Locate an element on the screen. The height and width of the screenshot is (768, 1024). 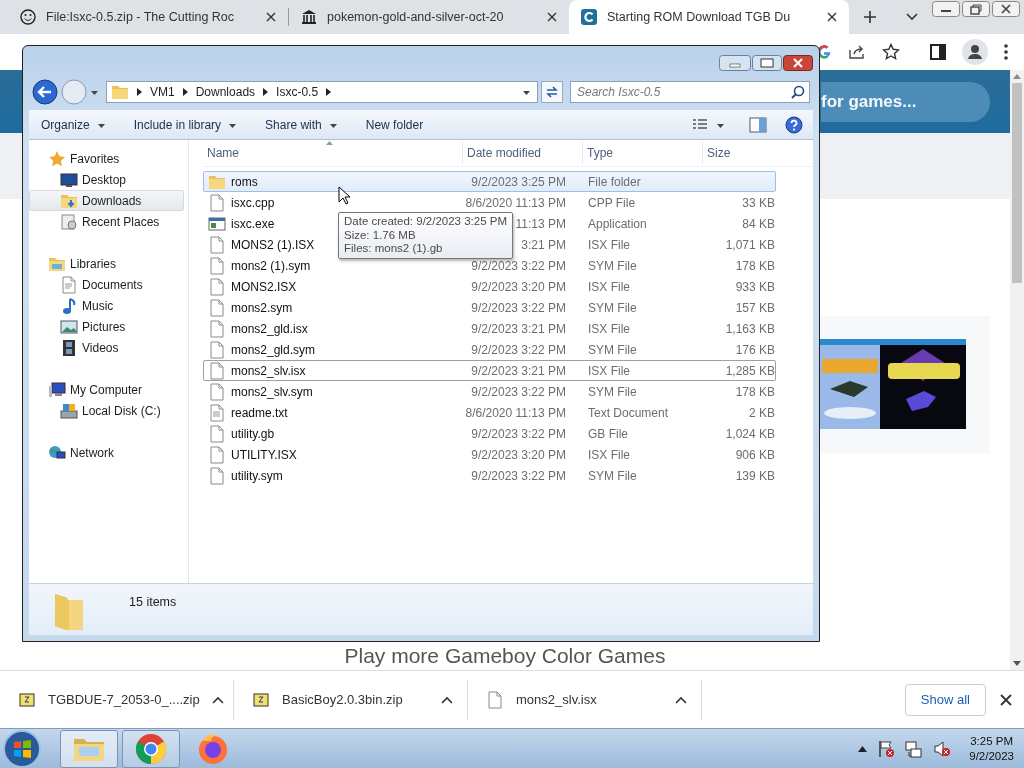
nav-item: Local Disk (C:) is located at coordinates (106, 410).